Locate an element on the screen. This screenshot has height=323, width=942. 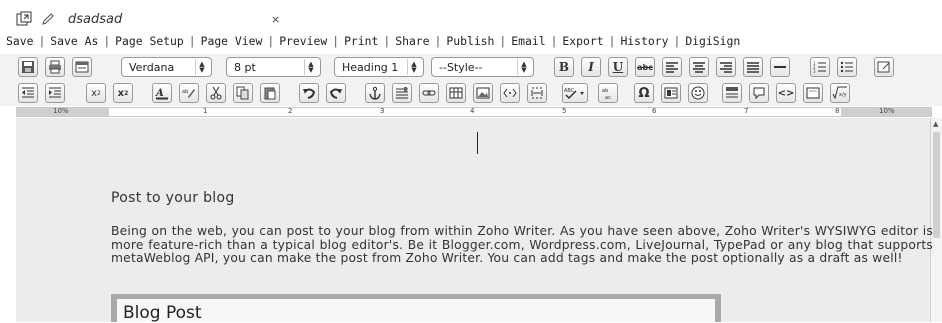
section-heading: Post to your blog is located at coordinates (173, 198).